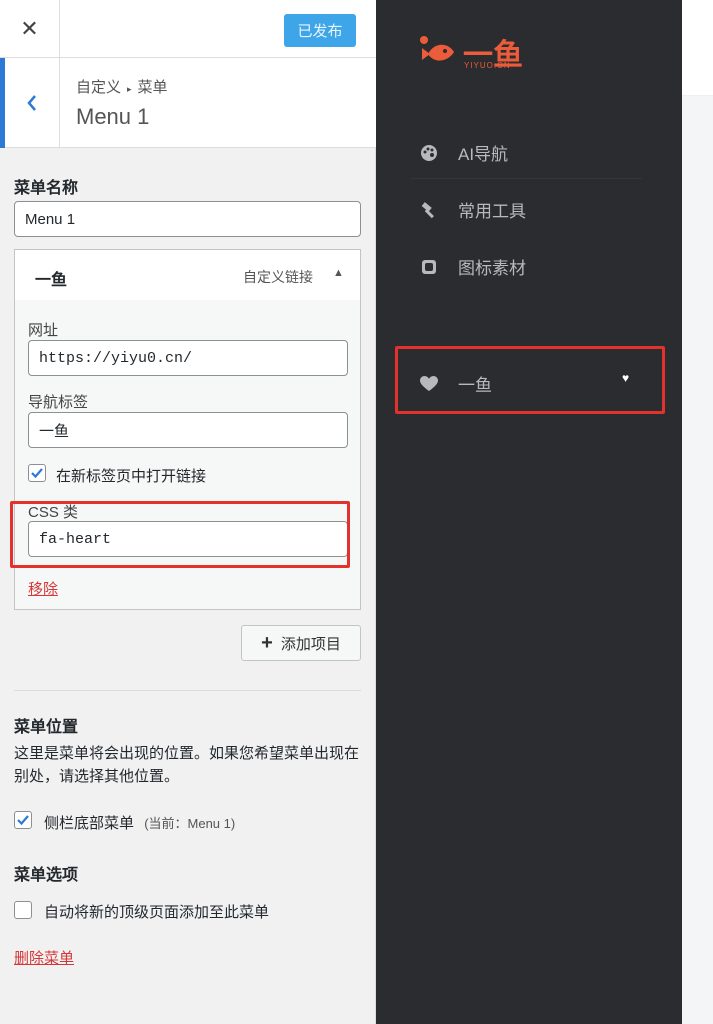 The image size is (713, 1024). What do you see at coordinates (492, 211) in the screenshot?
I see `nav-item-label: 常用工具` at bounding box center [492, 211].